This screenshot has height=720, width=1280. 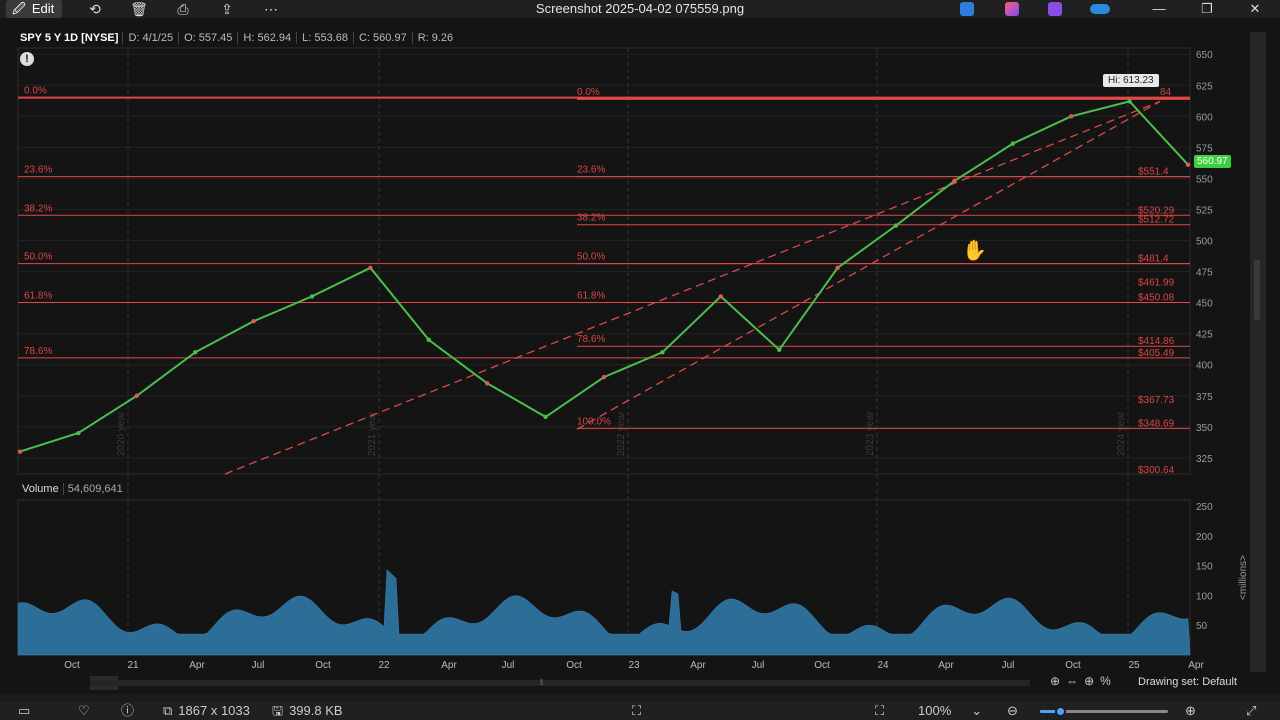 What do you see at coordinates (591, 257) in the screenshot?
I see `fib-mid-label: 50.0%` at bounding box center [591, 257].